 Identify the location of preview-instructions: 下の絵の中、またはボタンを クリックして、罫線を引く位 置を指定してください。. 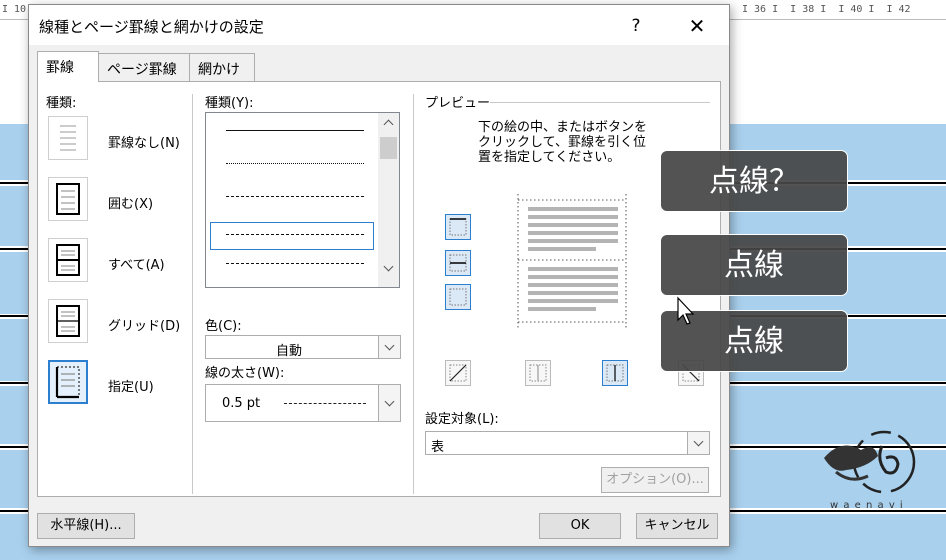
(562, 142).